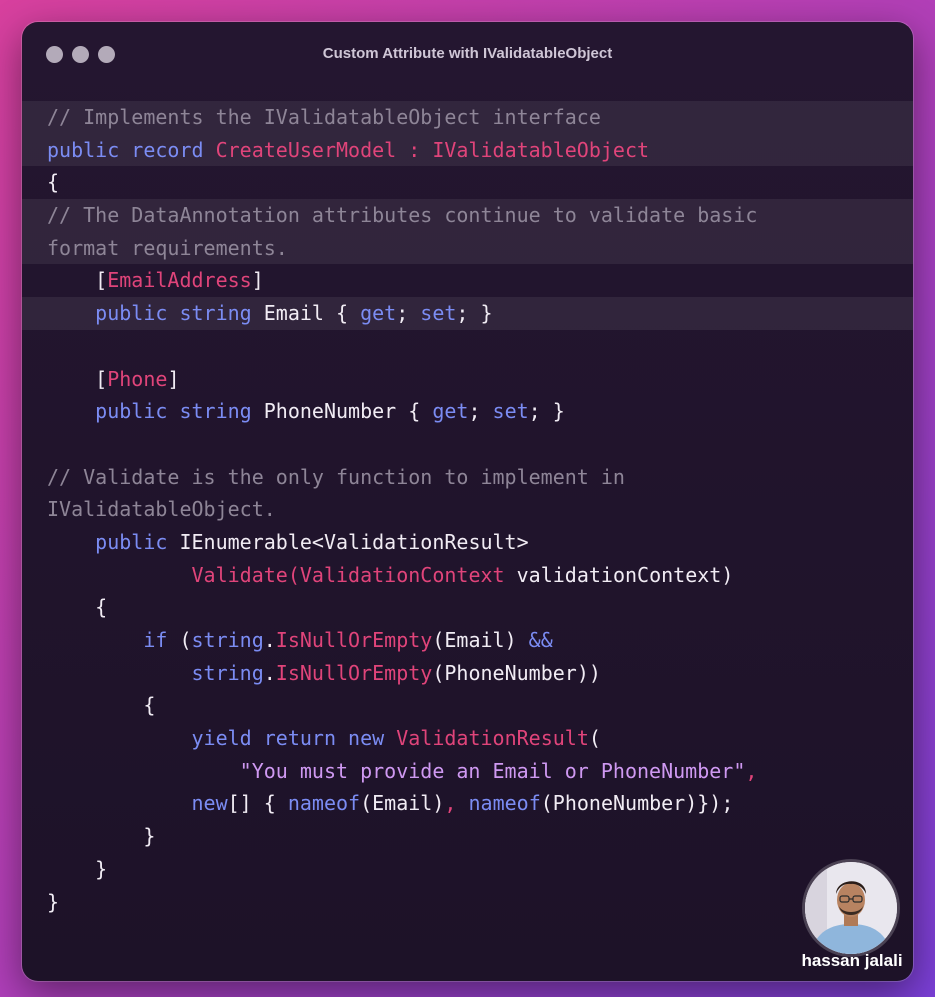 This screenshot has width=935, height=997. What do you see at coordinates (113, 541) in the screenshot?
I see `keyword: public` at bounding box center [113, 541].